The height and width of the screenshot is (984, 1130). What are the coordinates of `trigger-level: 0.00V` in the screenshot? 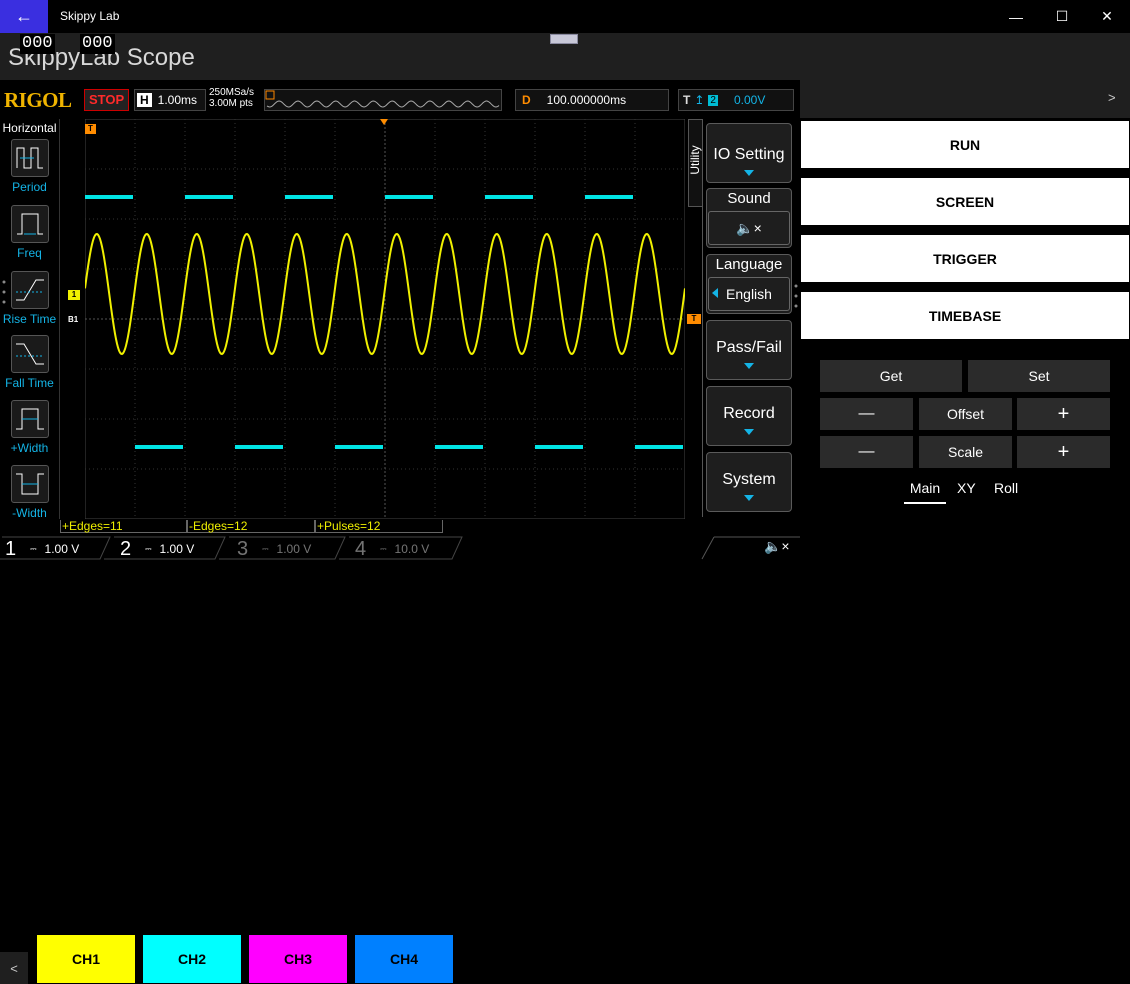 It's located at (749, 100).